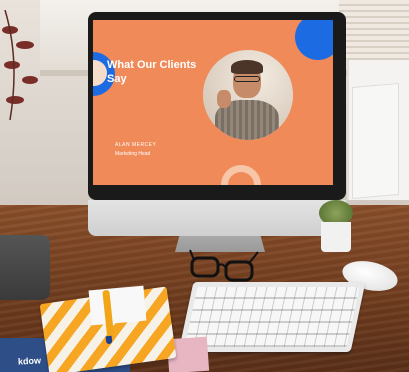  I want to click on person-glasses, so click(247, 79).